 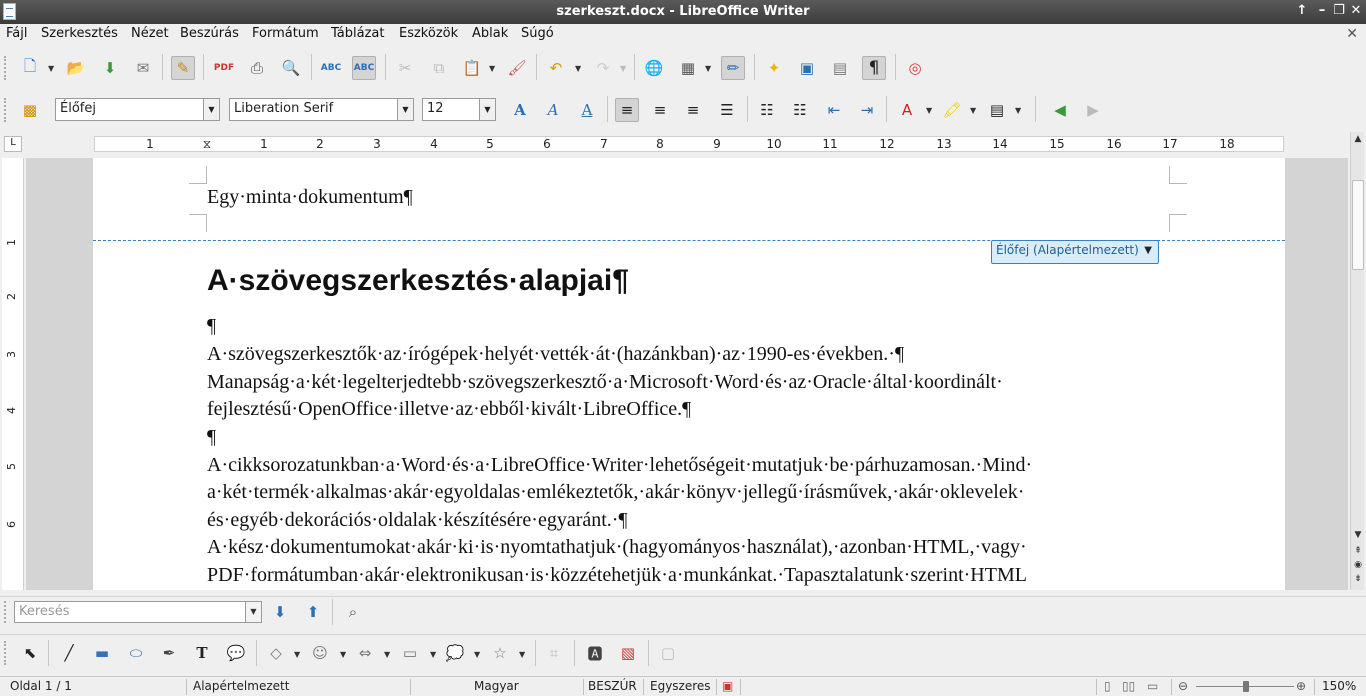 I want to click on font-color-dropdown-icon: ▼, so click(x=929, y=110).